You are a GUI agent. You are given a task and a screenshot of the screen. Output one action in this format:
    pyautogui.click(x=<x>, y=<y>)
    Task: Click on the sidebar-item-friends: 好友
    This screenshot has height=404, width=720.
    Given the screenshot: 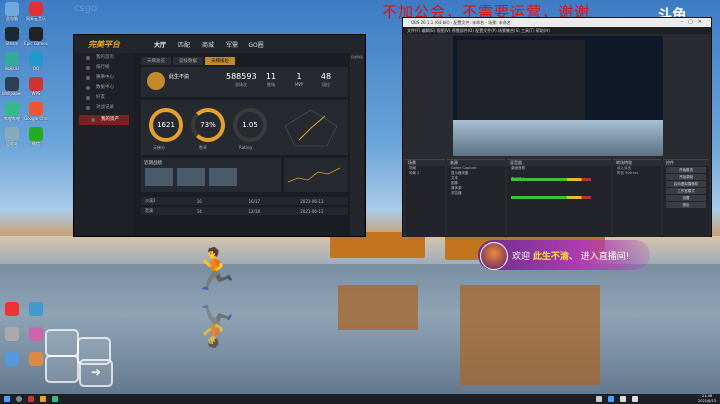 What is the action you would take?
    pyautogui.click(x=104, y=98)
    